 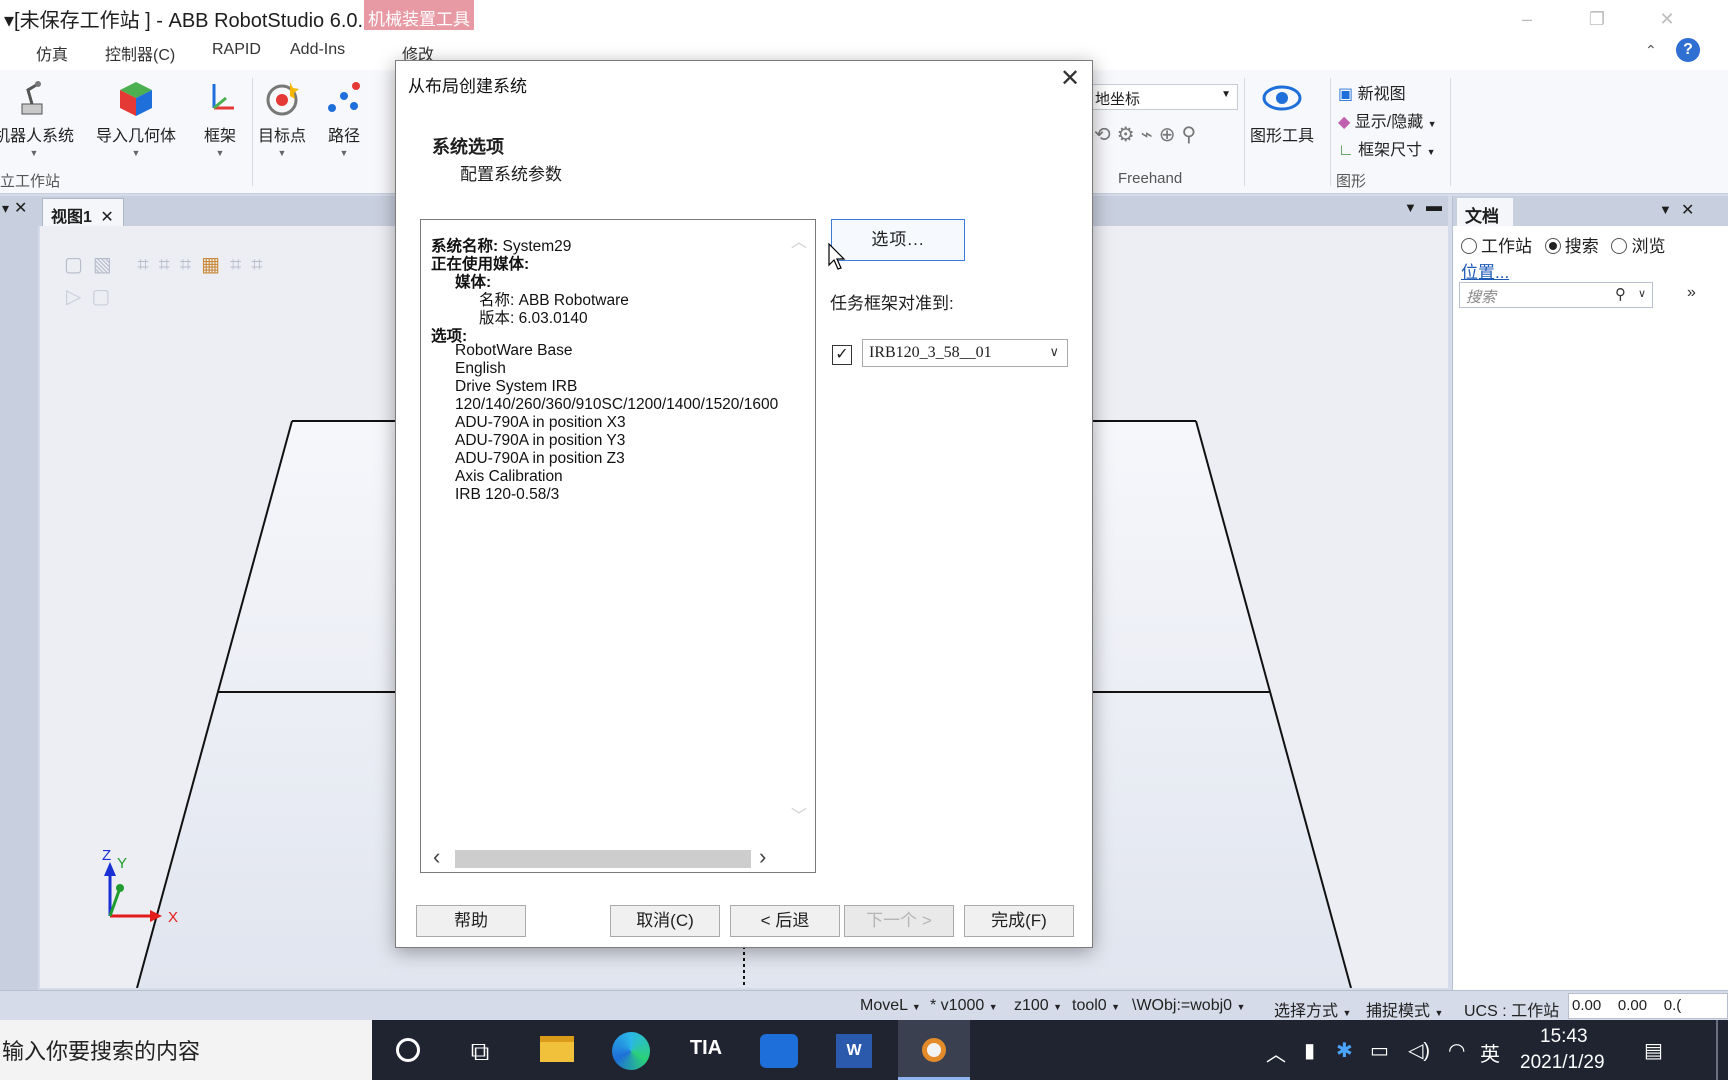 What do you see at coordinates (1372, 92) in the screenshot?
I see `new-view-button: ▣ 新视图` at bounding box center [1372, 92].